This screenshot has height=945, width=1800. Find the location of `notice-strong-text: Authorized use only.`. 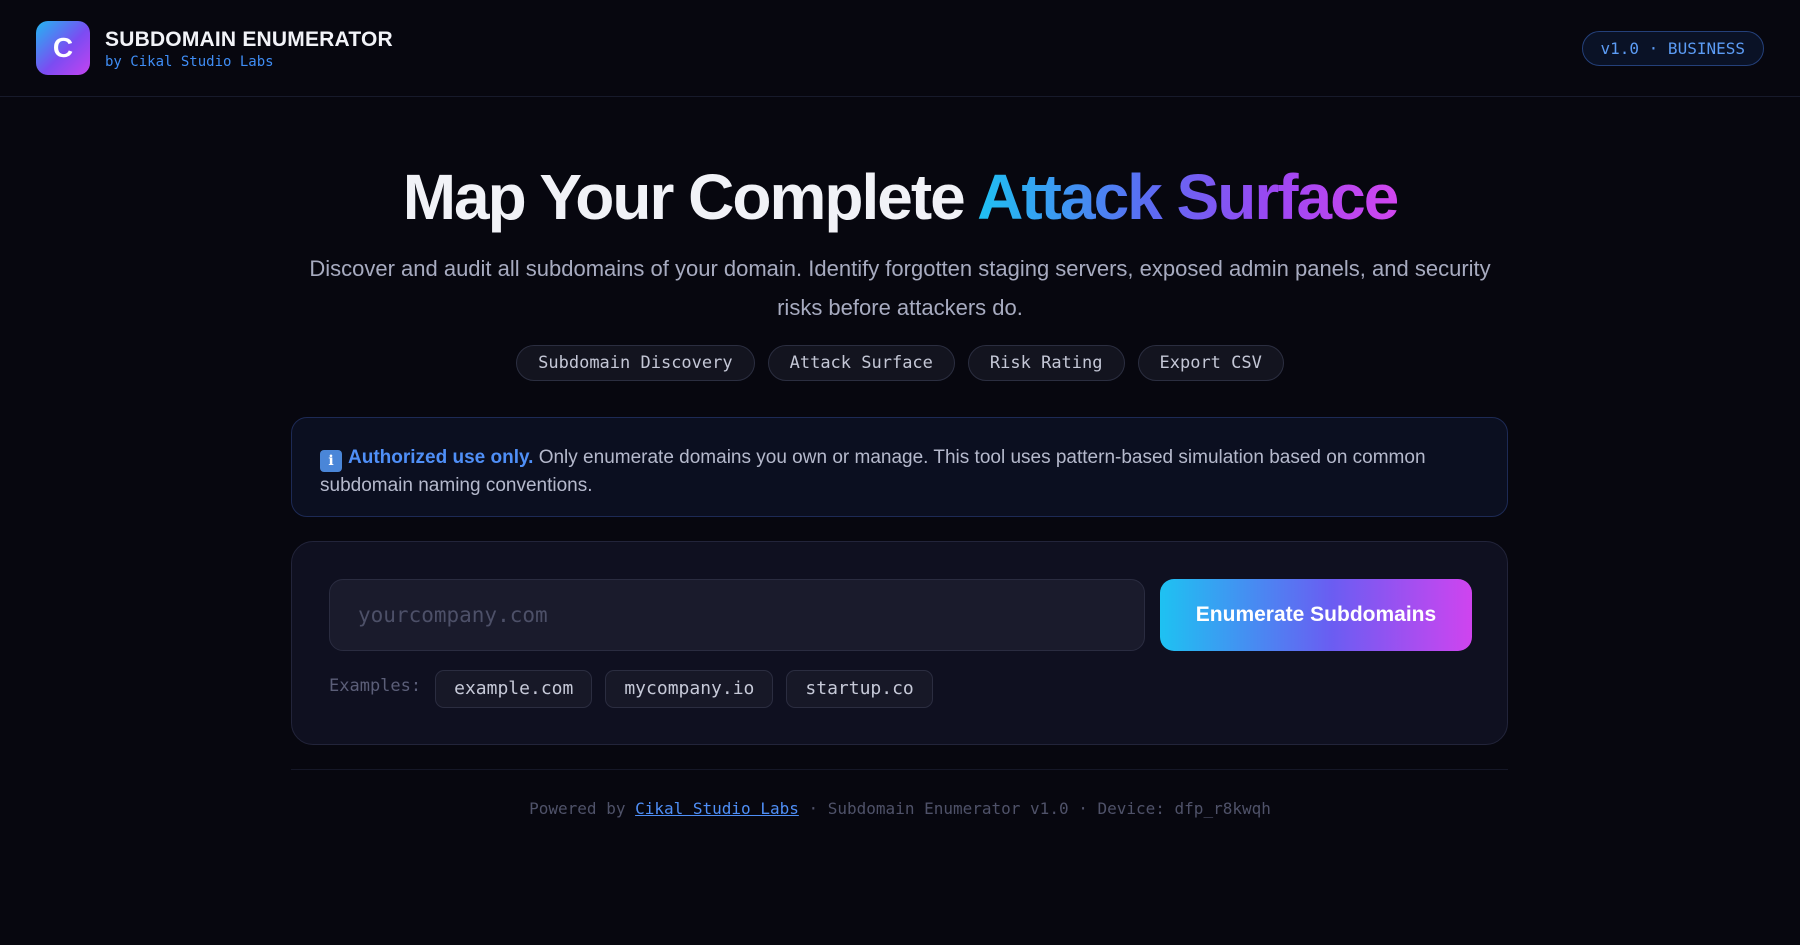

notice-strong-text: Authorized use only. is located at coordinates (441, 457).